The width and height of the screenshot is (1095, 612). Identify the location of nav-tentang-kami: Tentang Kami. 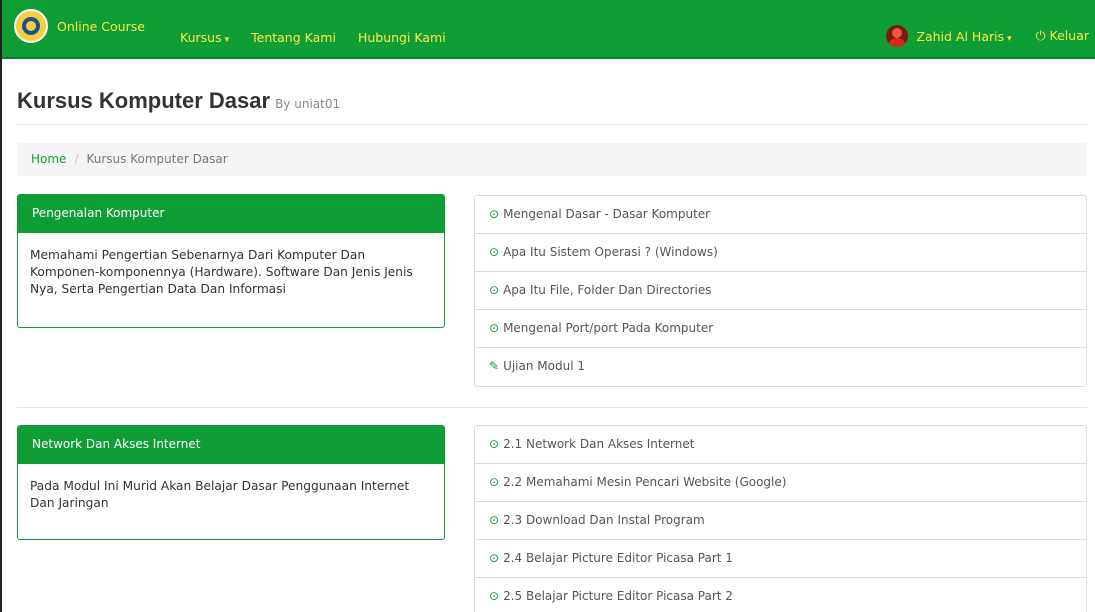
(293, 37).